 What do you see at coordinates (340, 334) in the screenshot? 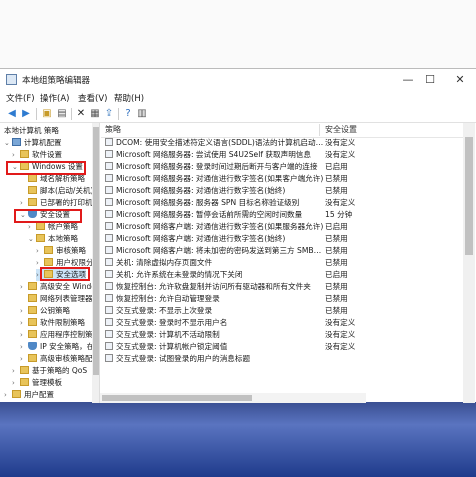
I see `policy-setting: 没有定义` at bounding box center [340, 334].